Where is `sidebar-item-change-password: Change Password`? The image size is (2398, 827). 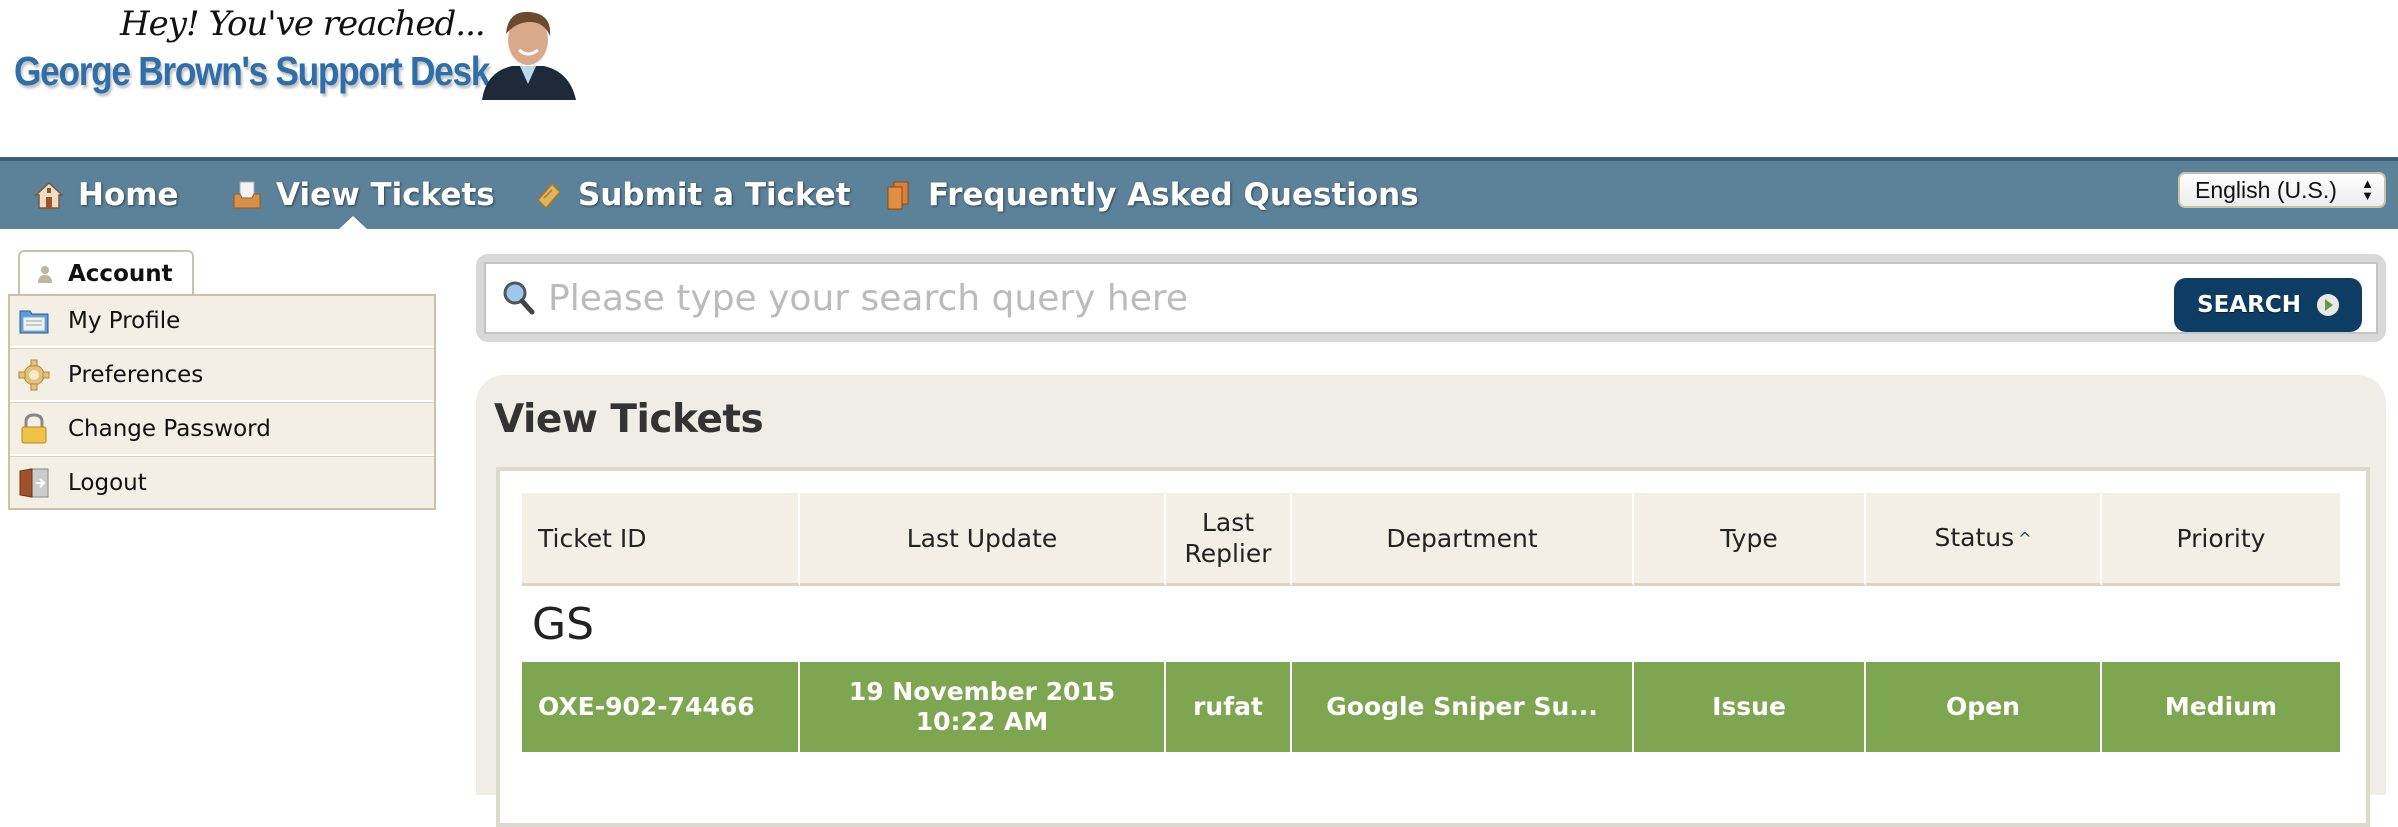 sidebar-item-change-password: Change Password is located at coordinates (222, 430).